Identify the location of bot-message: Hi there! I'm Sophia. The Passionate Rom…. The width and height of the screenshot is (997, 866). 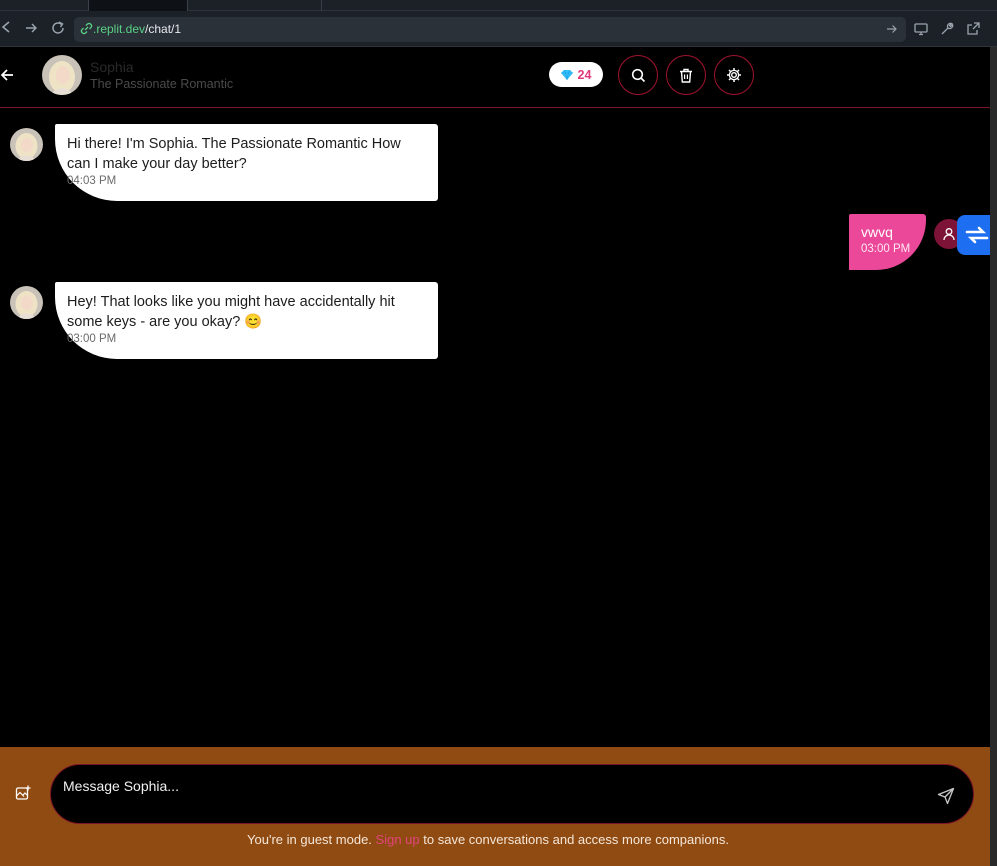
(246, 162).